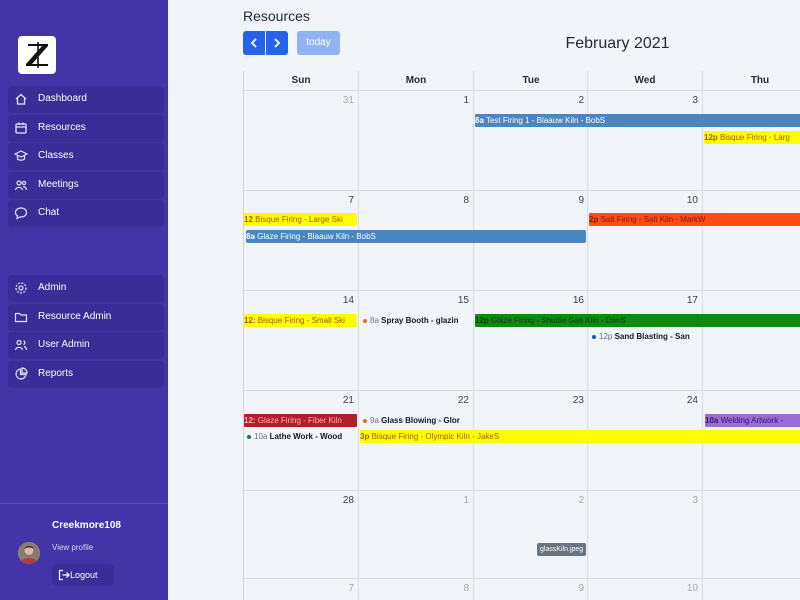 Image resolution: width=800 pixels, height=600 pixels. Describe the element at coordinates (637, 120) in the screenshot. I see `calendar-event: 8a Test Firing 1 - Blaauw Kiln - BobS` at that location.